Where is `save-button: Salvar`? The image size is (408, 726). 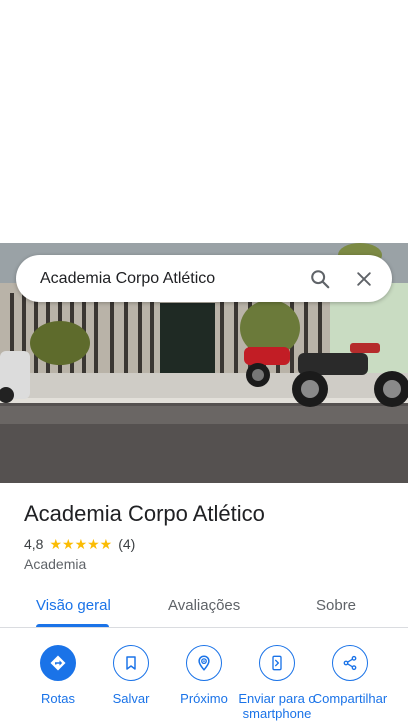
save-button: Salvar is located at coordinates (131, 675).